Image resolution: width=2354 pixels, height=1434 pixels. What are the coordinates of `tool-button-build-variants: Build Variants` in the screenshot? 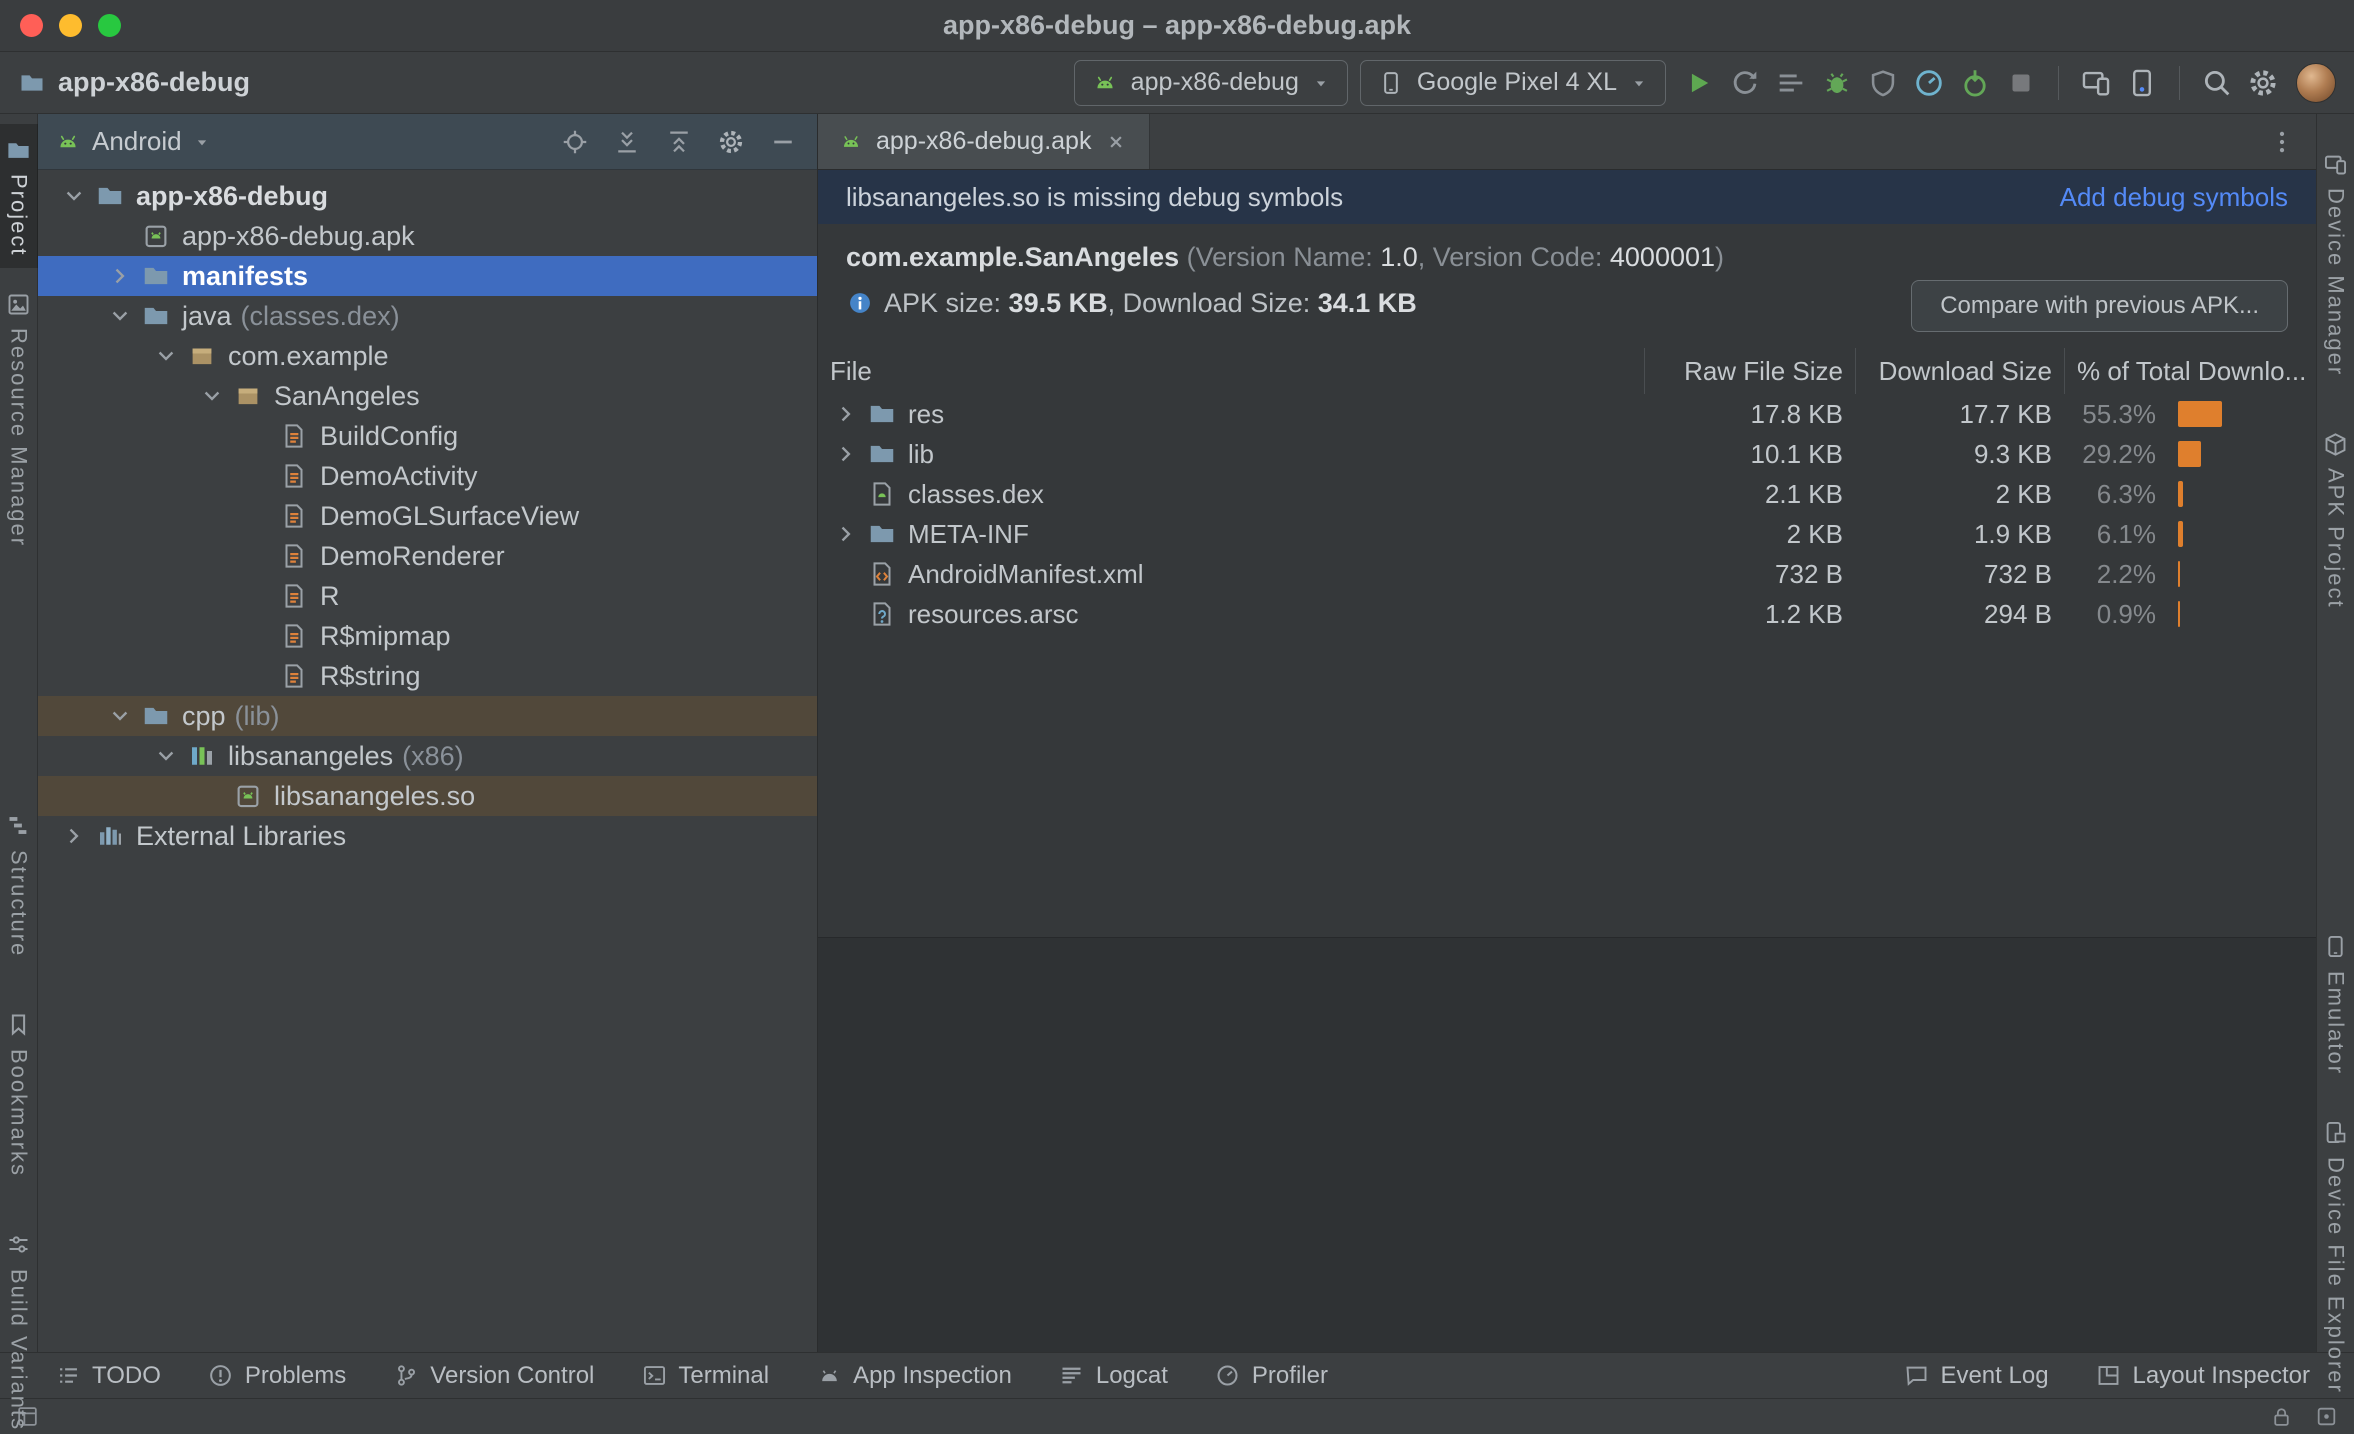 It's located at (19, 1326).